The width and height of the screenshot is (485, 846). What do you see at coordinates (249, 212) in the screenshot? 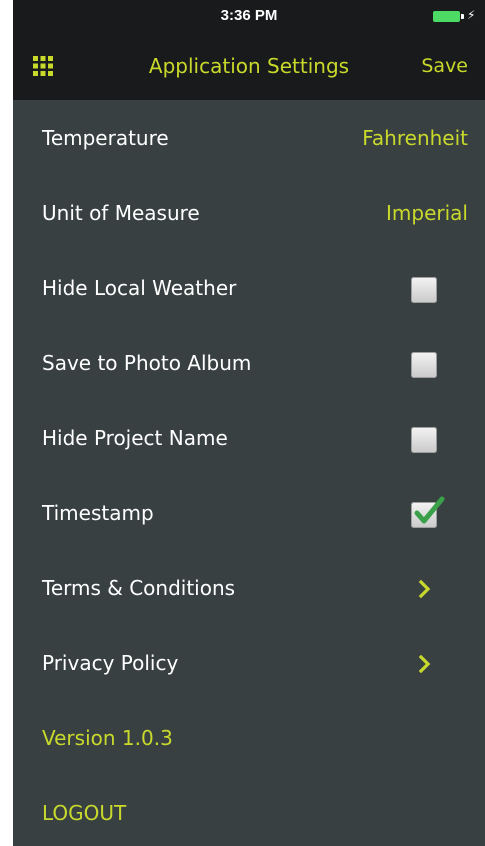
I see `unit-of-measure-row: Unit of Measure Imperial` at bounding box center [249, 212].